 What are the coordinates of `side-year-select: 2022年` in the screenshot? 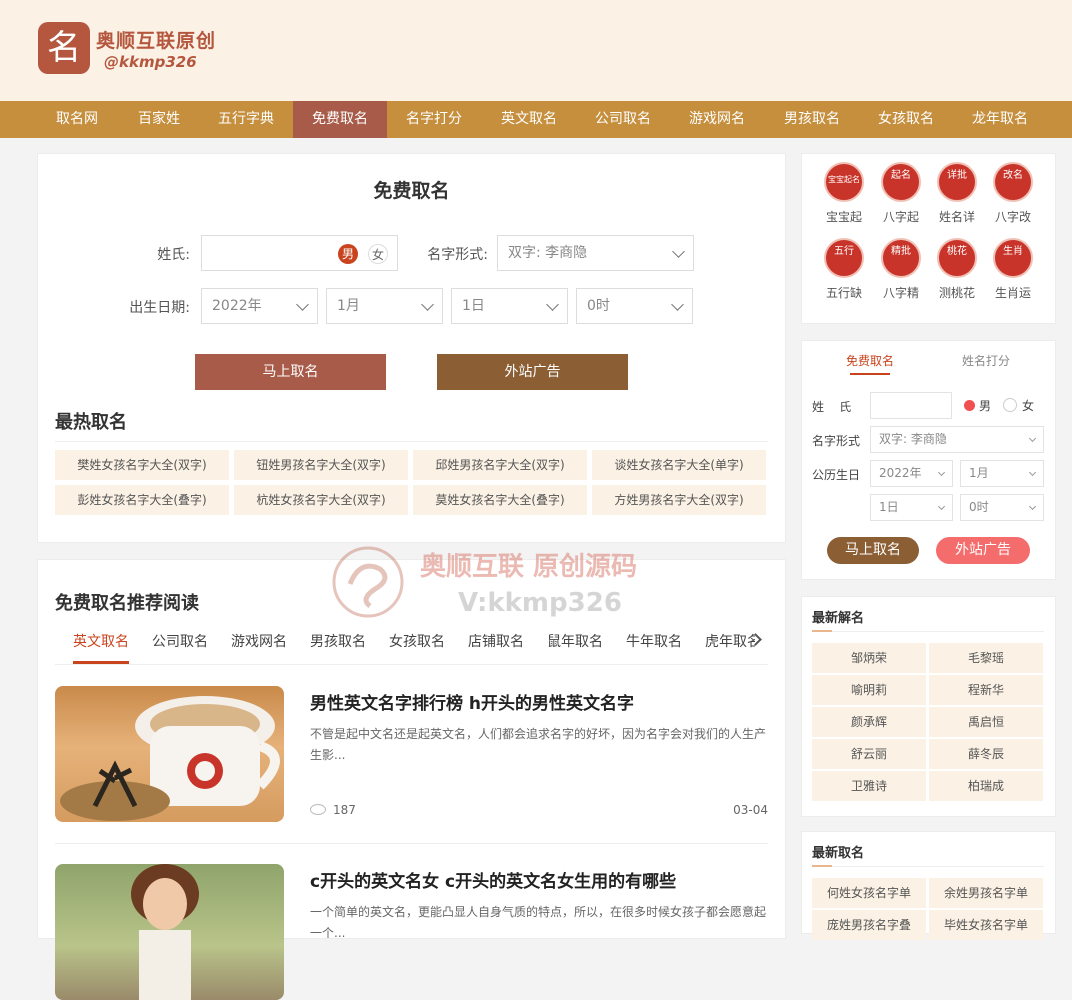 It's located at (911, 473).